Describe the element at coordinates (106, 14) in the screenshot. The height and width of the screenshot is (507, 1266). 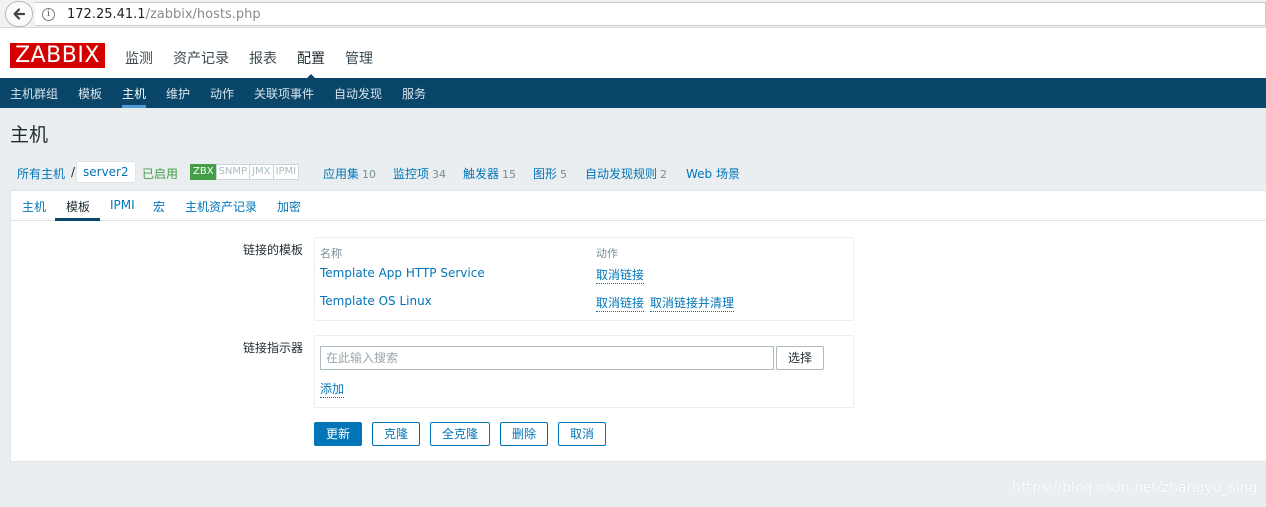
I see `url-host: 172.25.41.1` at that location.